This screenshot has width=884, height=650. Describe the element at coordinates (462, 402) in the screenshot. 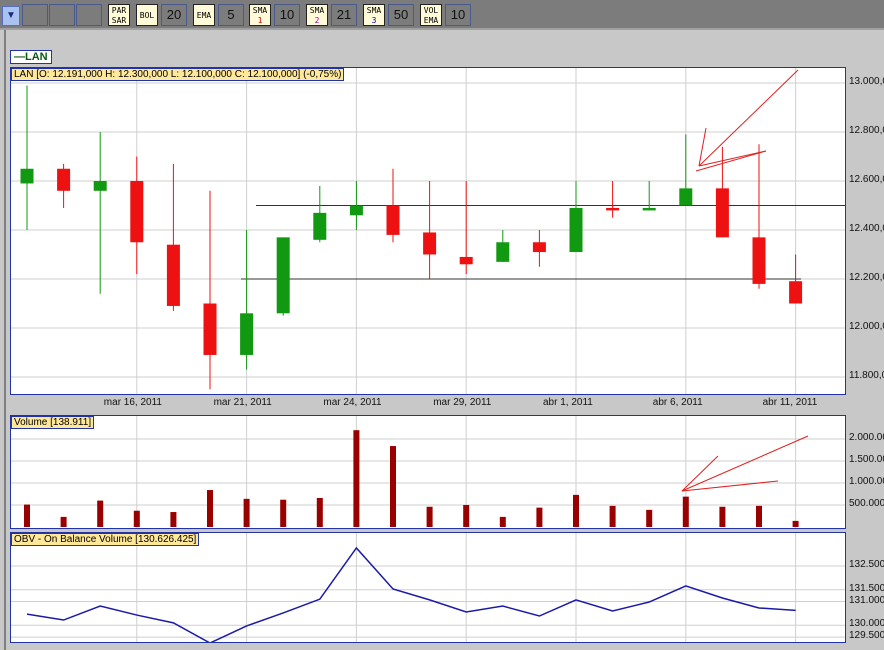

I see `x-tick-label: mar 29, 2011` at that location.